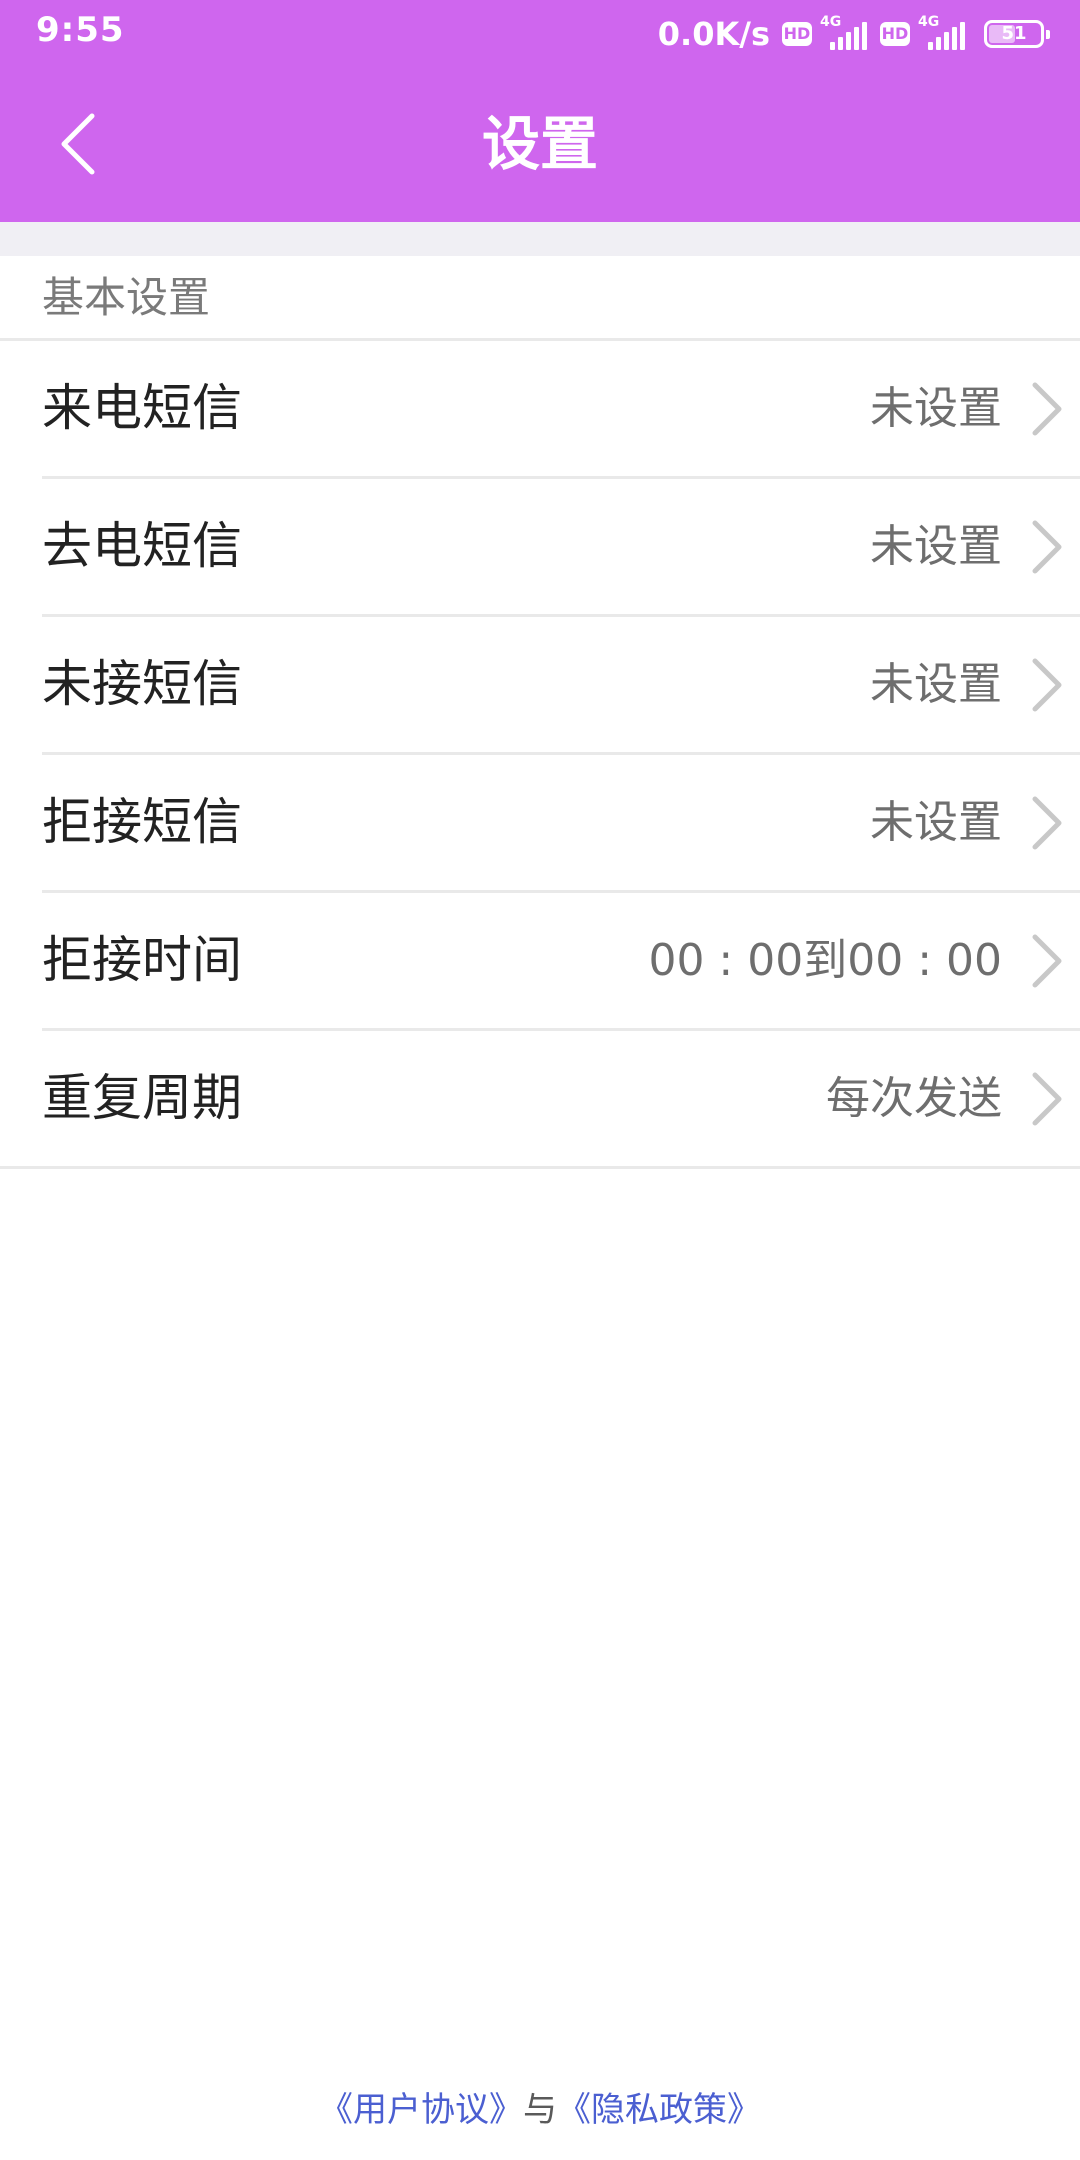 This screenshot has width=1080, height=2160. I want to click on row-label: 未接短信, so click(142, 684).